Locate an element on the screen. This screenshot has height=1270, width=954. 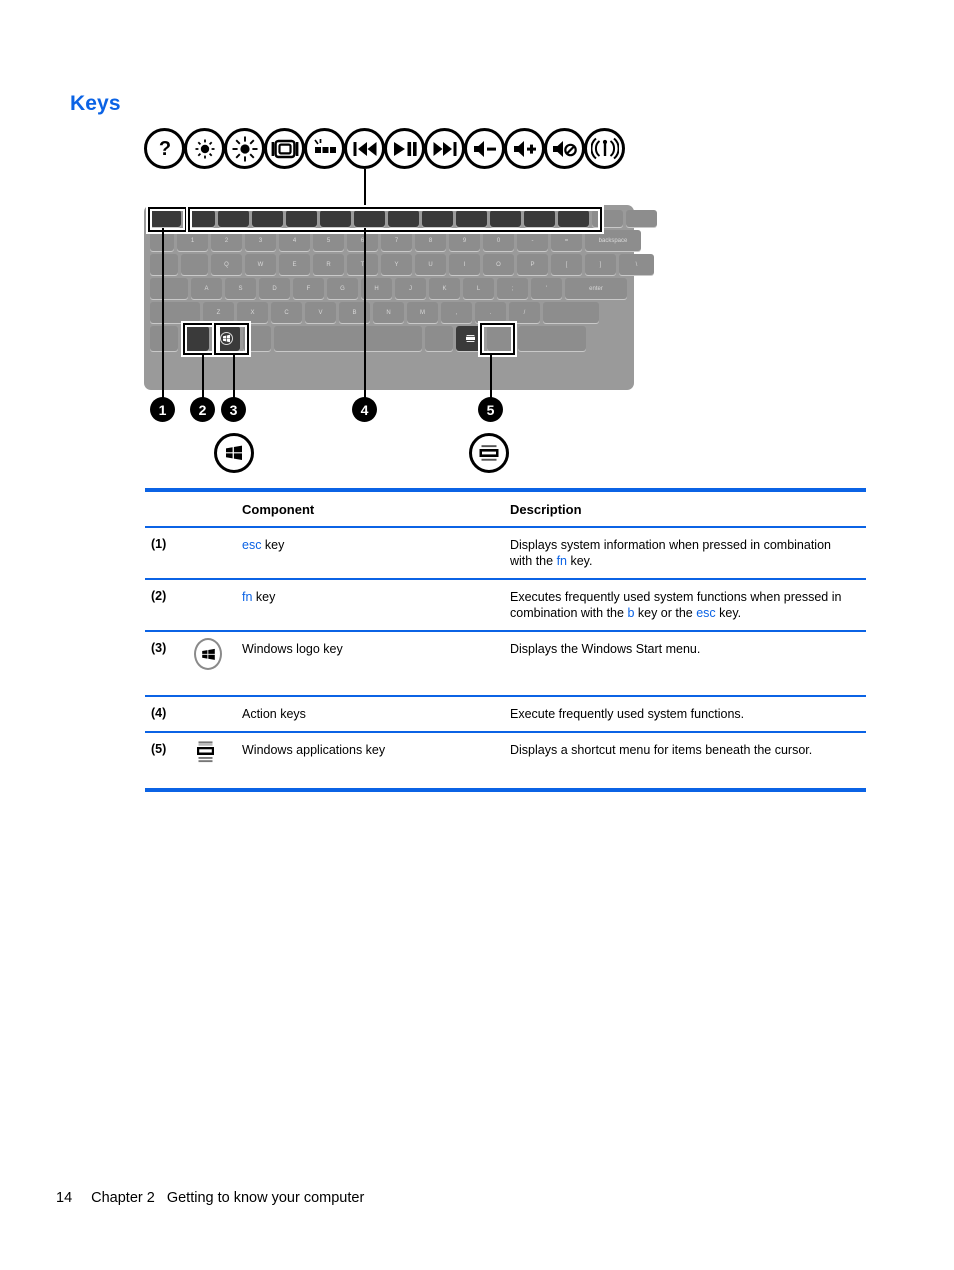
row-component-name: Windows applications key is located at coordinates (376, 750).